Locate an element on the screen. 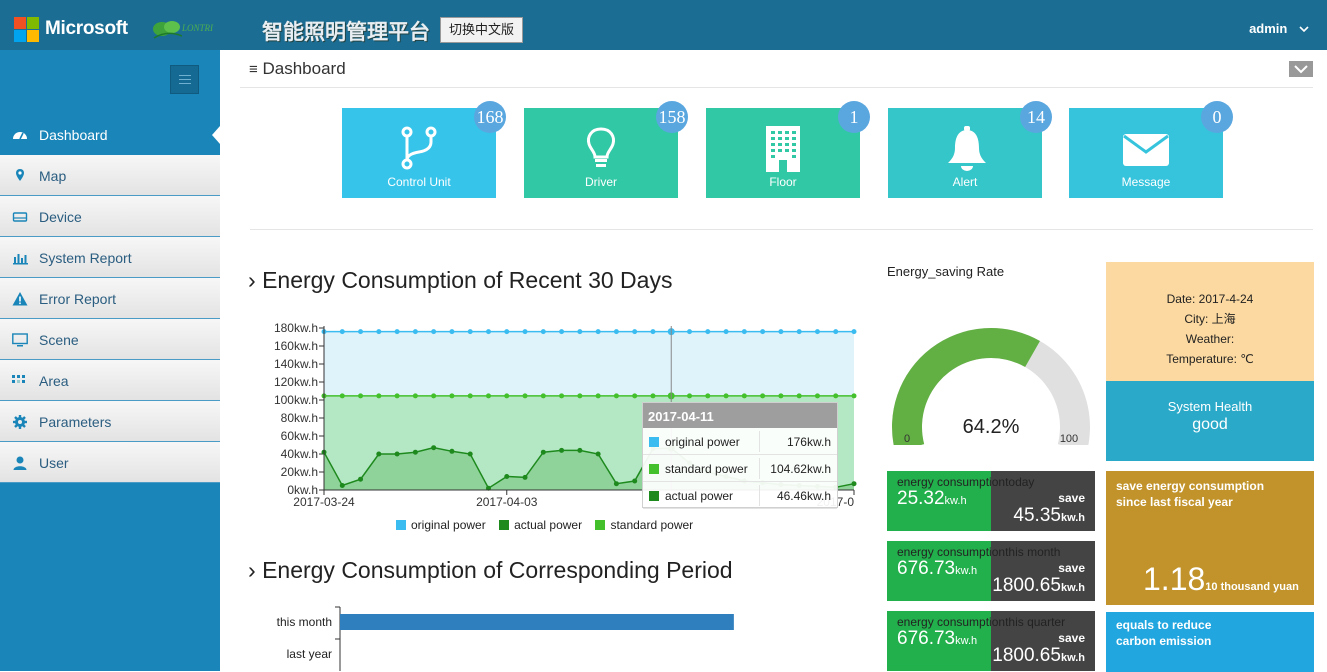  partner-logo-text: LONTRI is located at coordinates (198, 28).